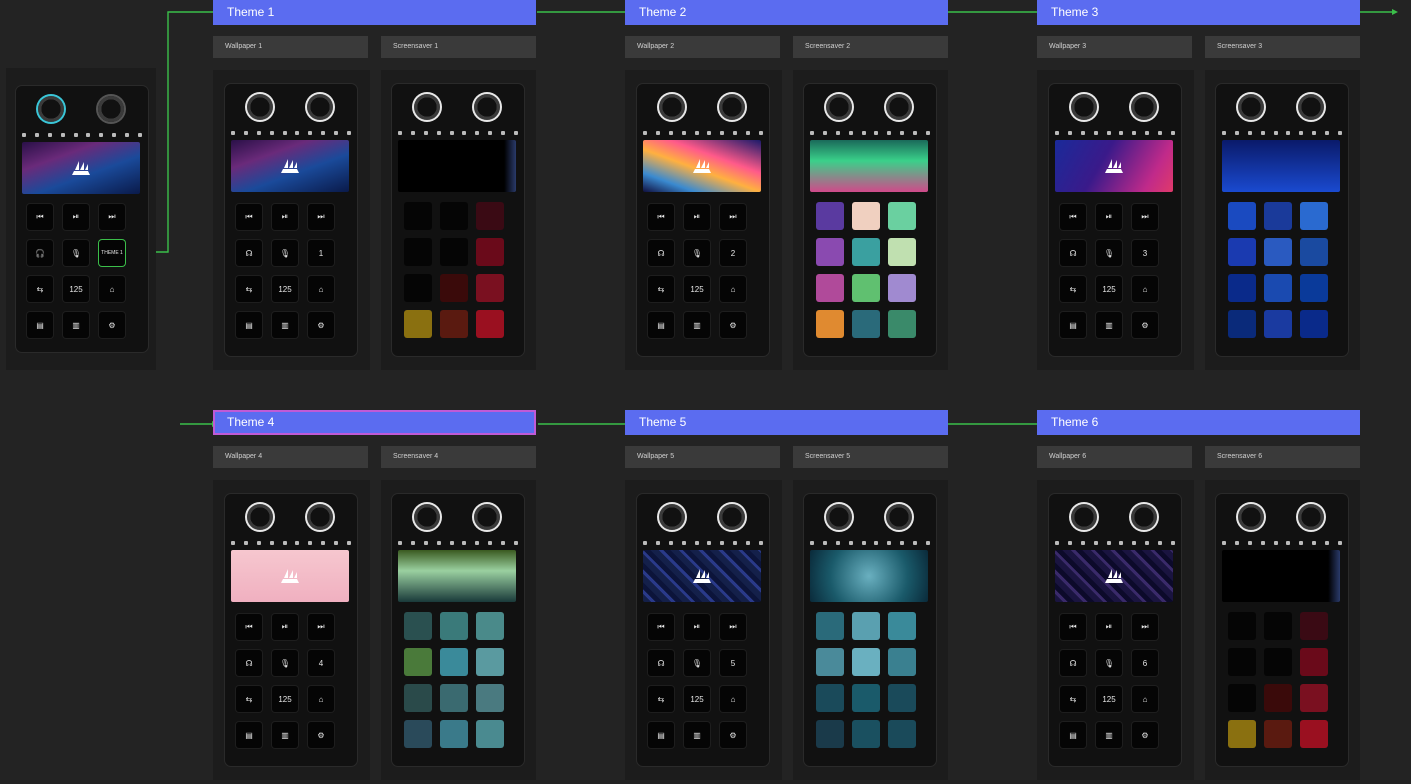 The image size is (1411, 784). Describe the element at coordinates (702, 457) in the screenshot. I see `wallpaper-label: Wallpaper 5` at that location.